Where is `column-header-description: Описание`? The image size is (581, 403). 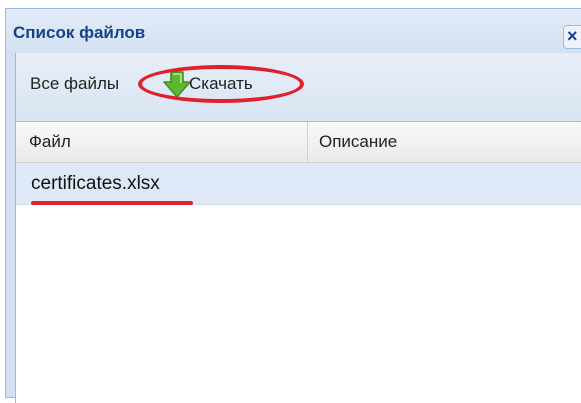
column-header-description: Описание is located at coordinates (444, 142).